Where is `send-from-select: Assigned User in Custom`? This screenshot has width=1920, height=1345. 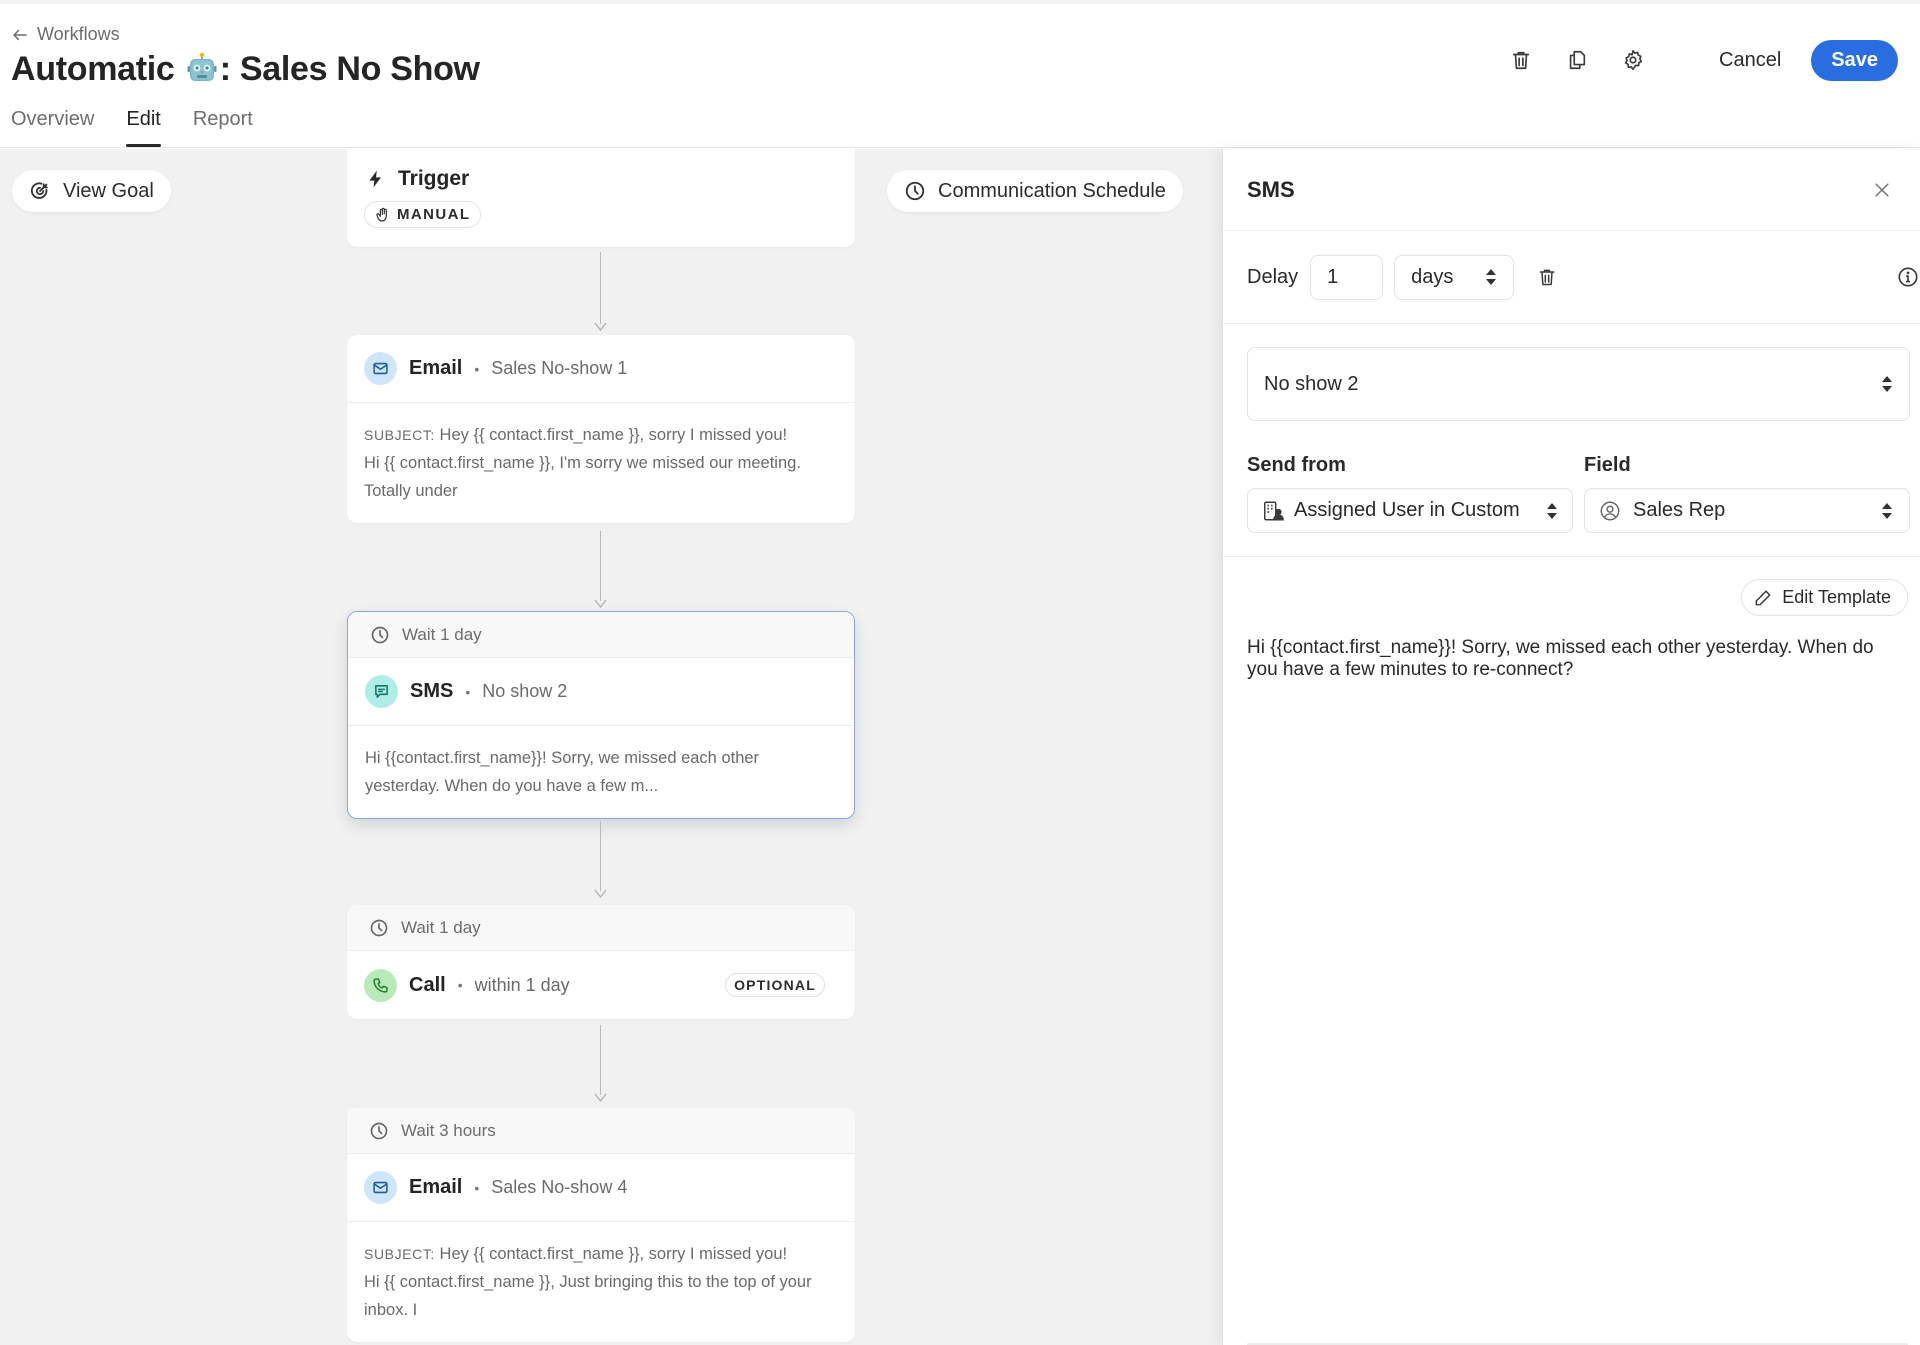
send-from-select: Assigned User in Custom is located at coordinates (1410, 510).